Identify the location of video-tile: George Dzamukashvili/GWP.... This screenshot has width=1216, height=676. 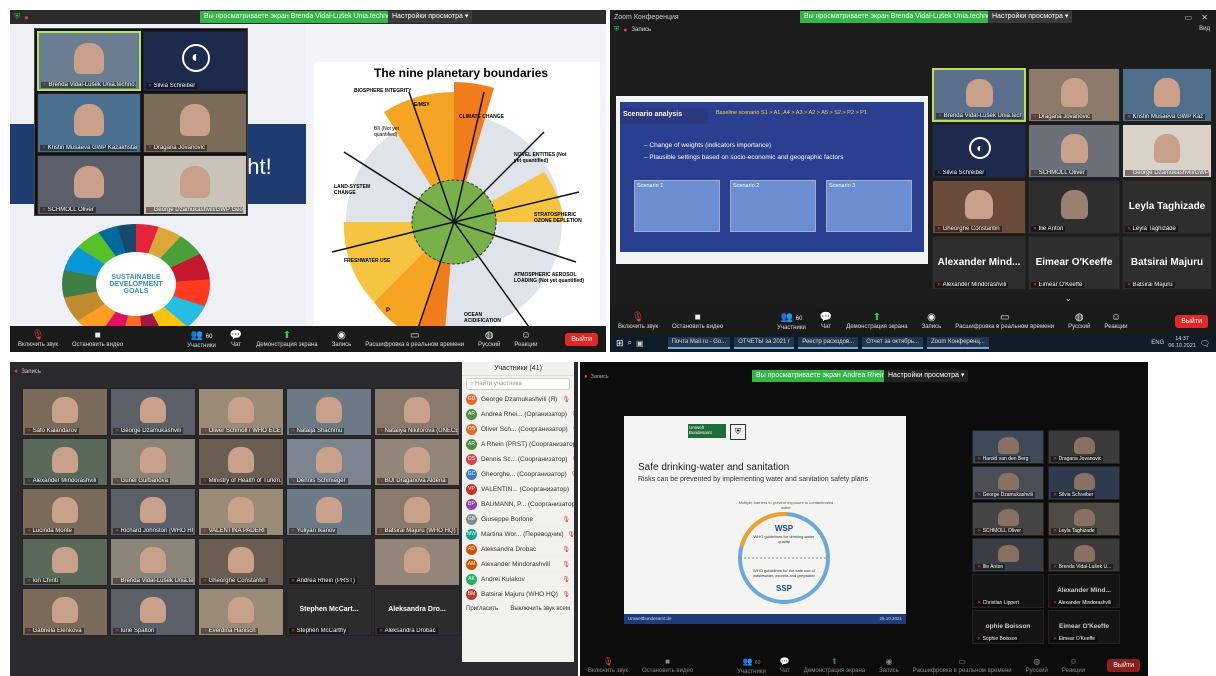
(1167, 151).